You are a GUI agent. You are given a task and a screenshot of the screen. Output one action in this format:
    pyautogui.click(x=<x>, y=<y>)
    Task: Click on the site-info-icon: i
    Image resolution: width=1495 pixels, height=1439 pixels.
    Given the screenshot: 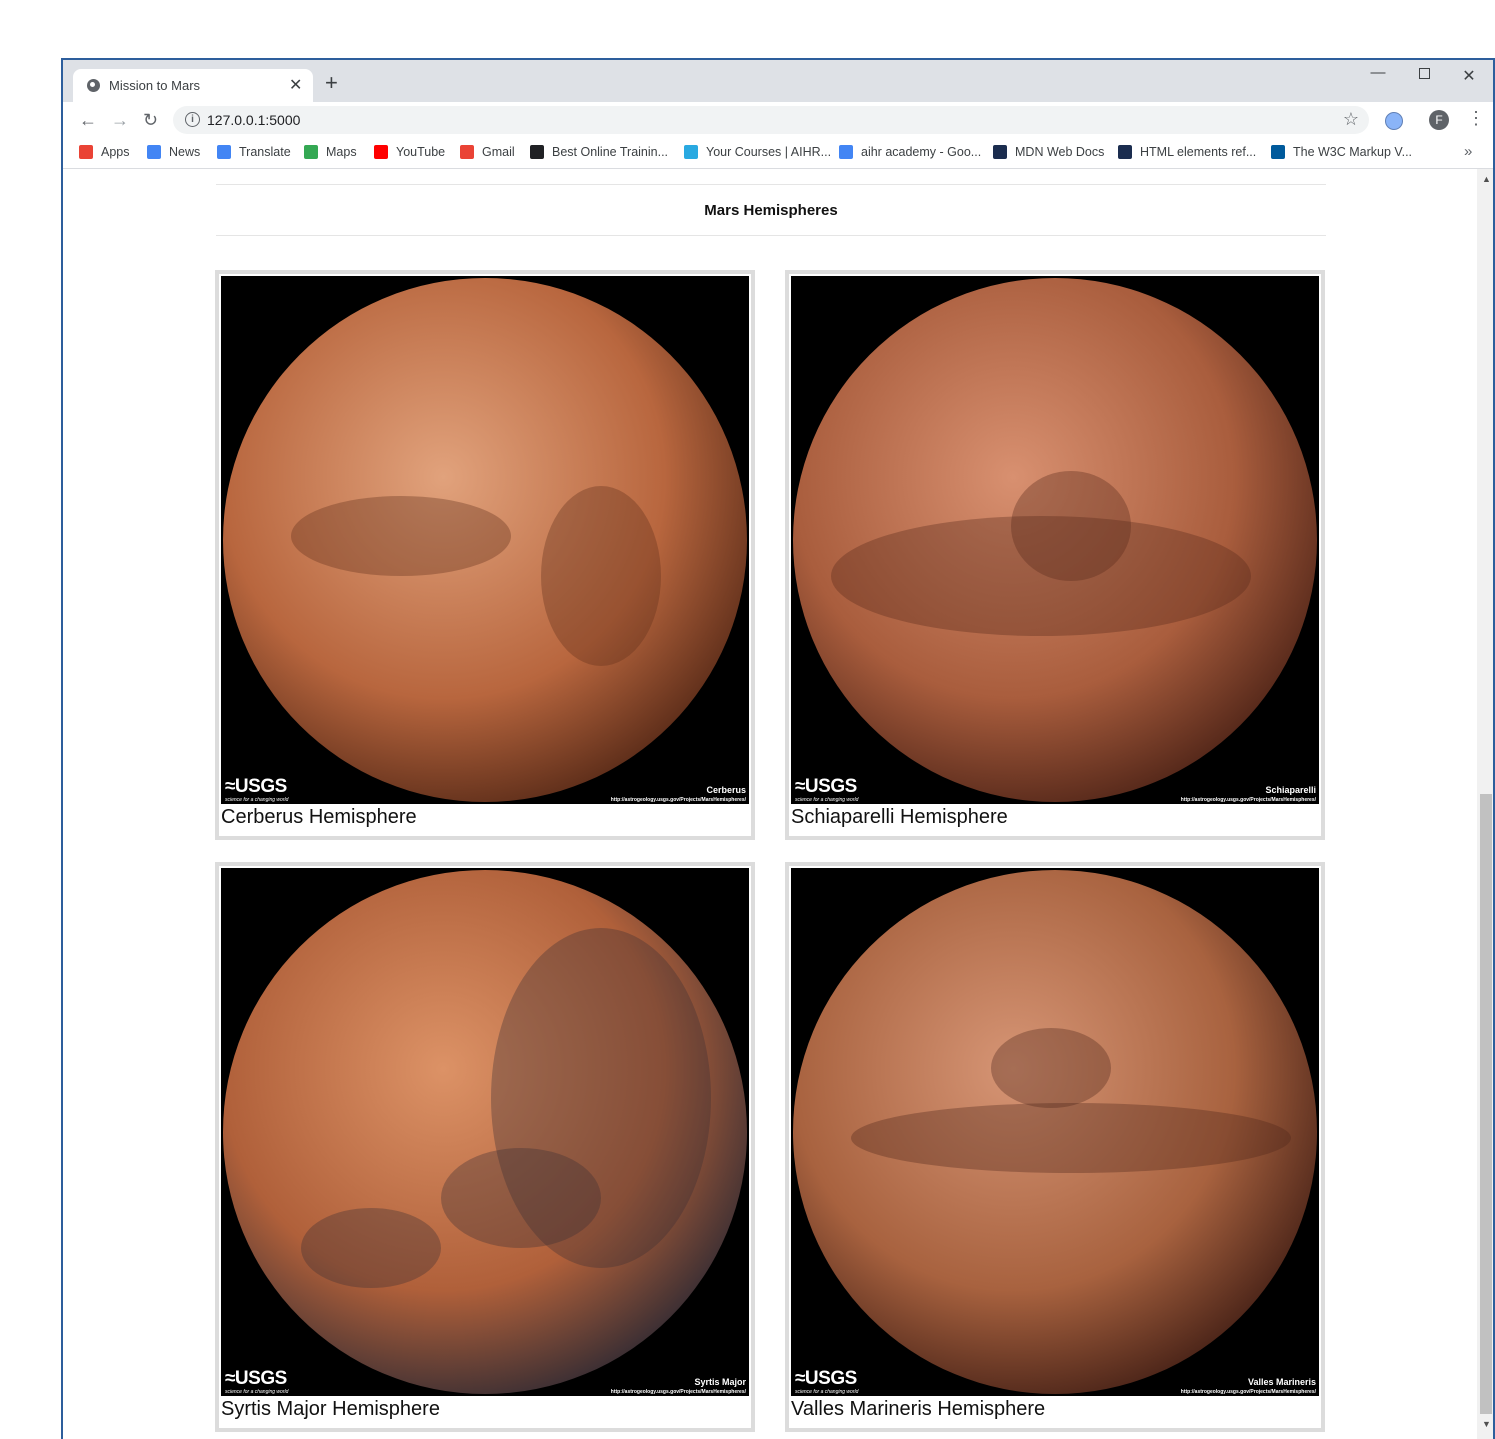 What is the action you would take?
    pyautogui.click(x=192, y=119)
    